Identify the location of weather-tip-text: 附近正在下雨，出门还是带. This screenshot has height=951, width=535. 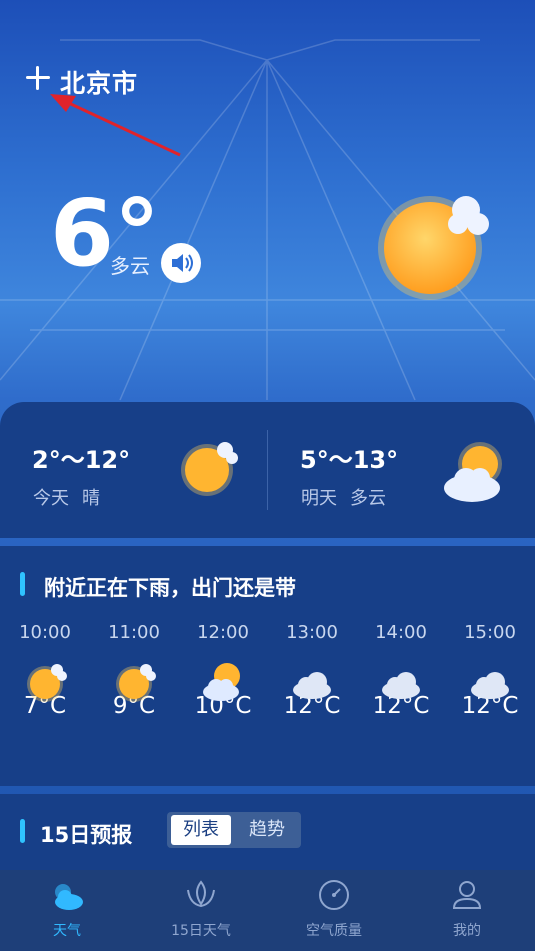
(170, 588).